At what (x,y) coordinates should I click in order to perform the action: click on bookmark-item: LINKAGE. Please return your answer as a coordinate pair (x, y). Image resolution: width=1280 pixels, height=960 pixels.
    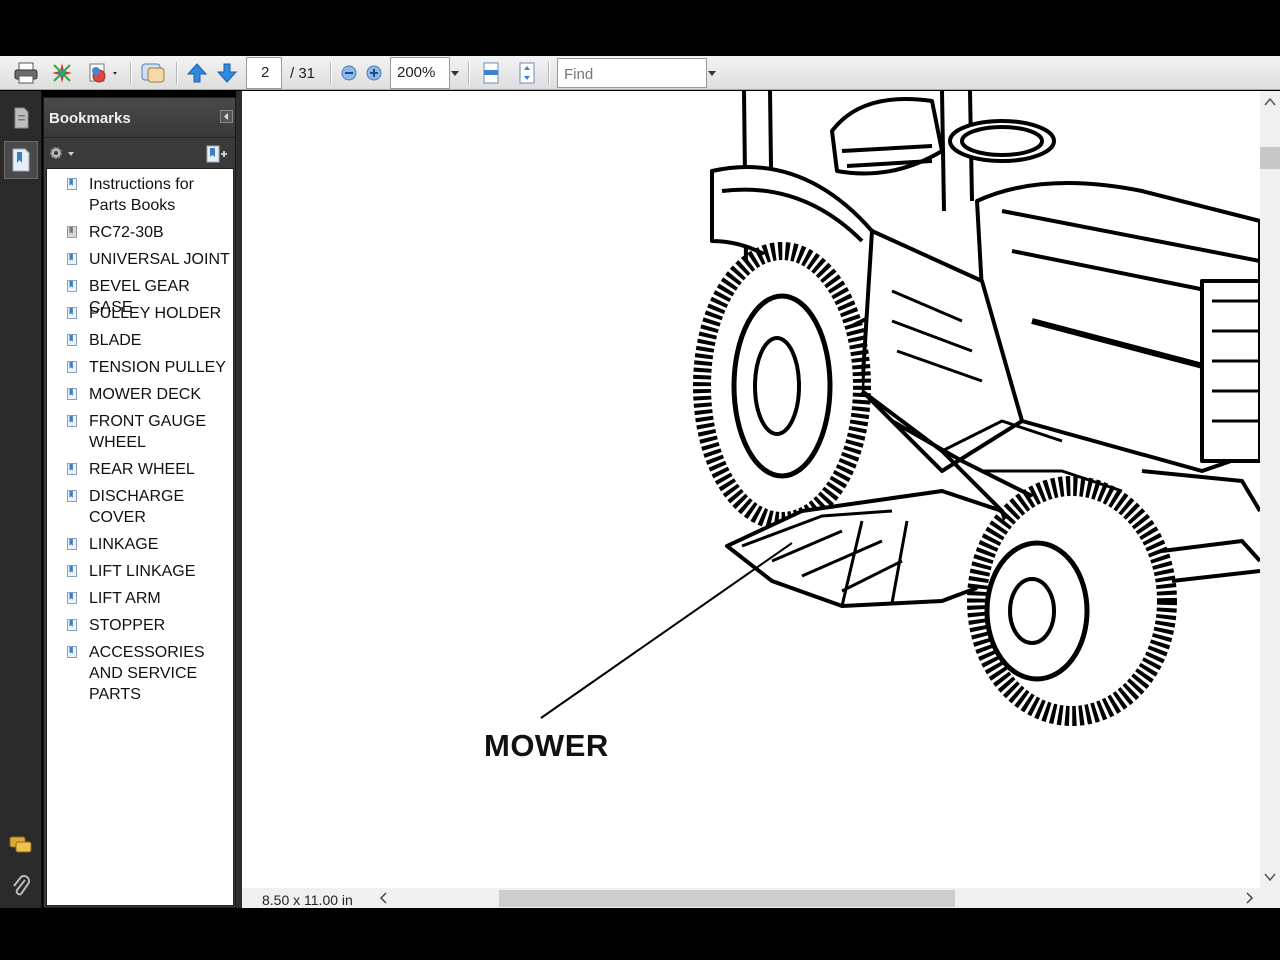
    Looking at the image, I should click on (150, 544).